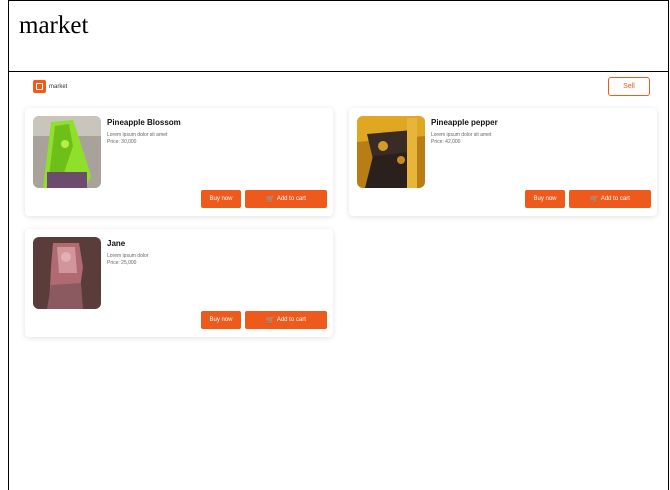  Describe the element at coordinates (464, 122) in the screenshot. I see `product-name: Pineapple pepper` at that location.